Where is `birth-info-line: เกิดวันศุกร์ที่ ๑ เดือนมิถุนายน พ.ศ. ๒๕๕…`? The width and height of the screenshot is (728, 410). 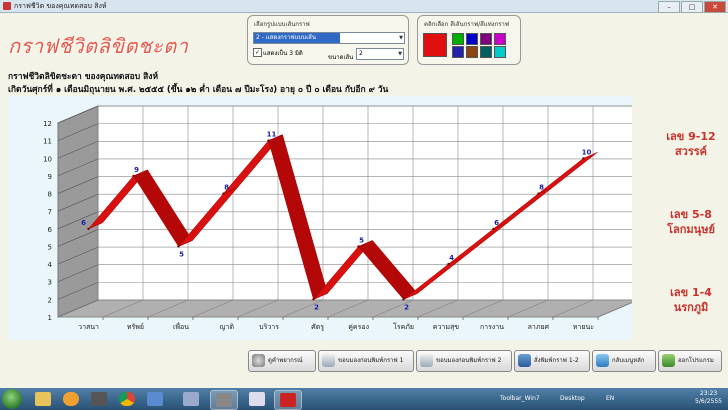 birth-info-line: เกิดวันศุกร์ที่ ๑ เดือนมิถุนายน พ.ศ. ๒๕๕… is located at coordinates (198, 90).